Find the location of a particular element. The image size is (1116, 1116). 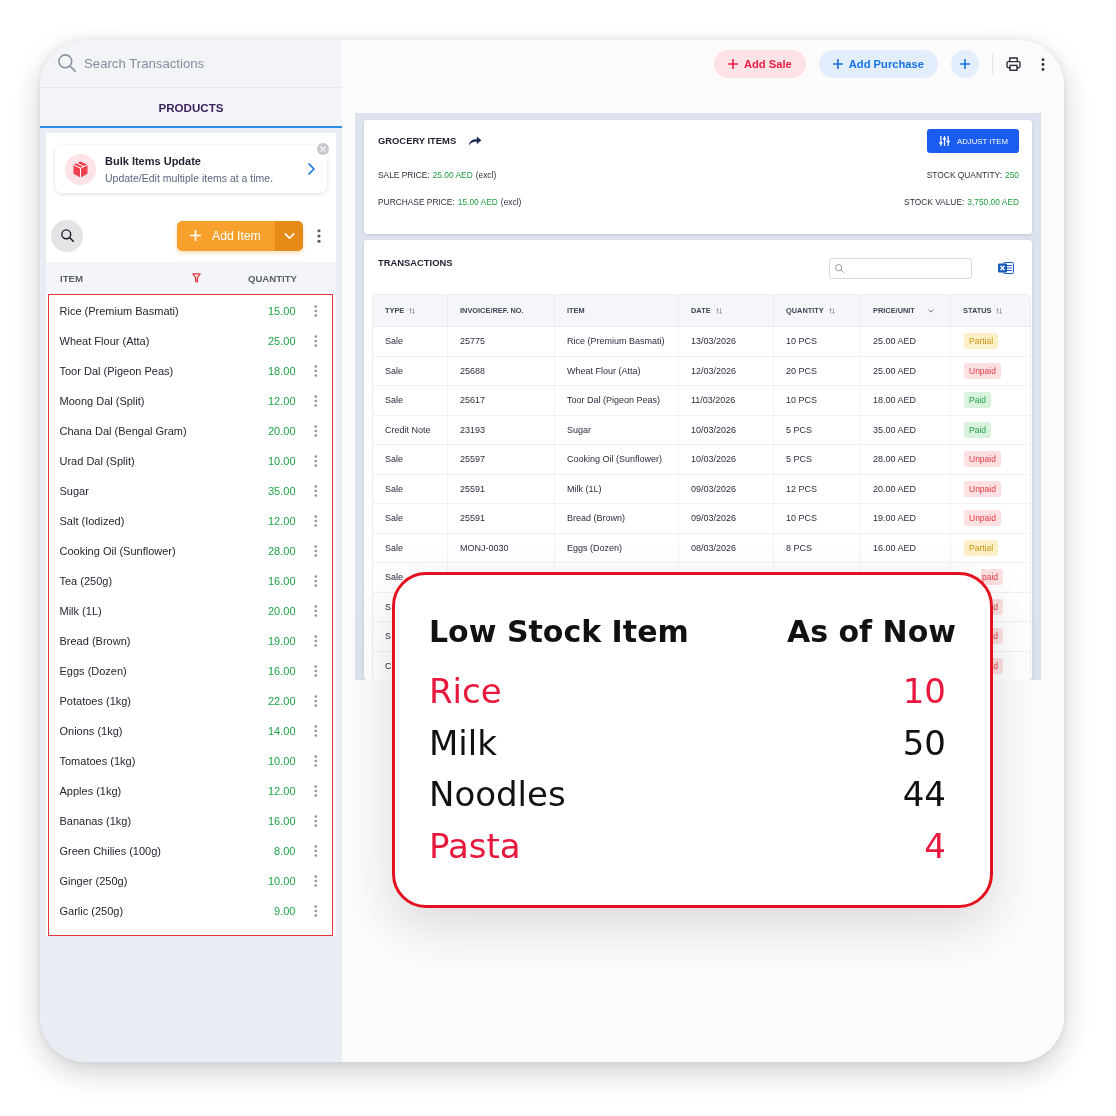

share-icon is located at coordinates (475, 141).